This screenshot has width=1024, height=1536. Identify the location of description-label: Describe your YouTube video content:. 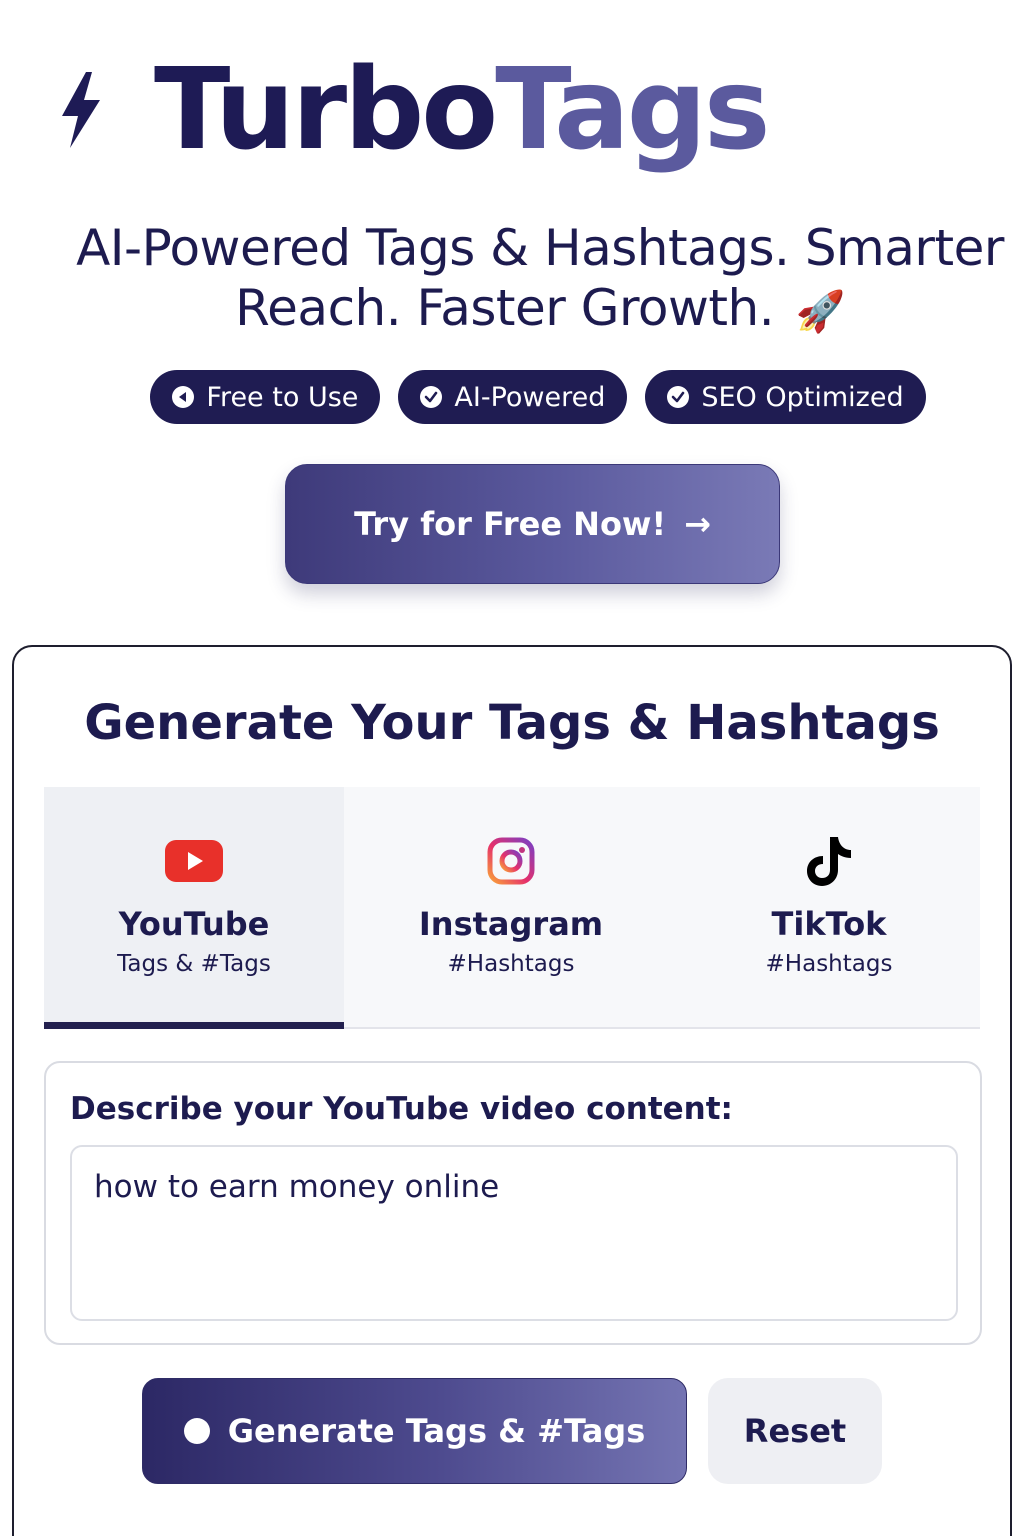
(401, 1109).